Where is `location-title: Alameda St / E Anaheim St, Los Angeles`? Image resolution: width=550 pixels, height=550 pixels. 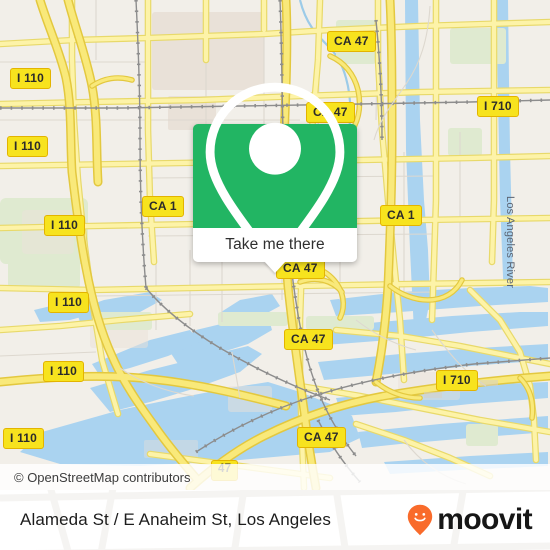
location-title: Alameda St / E Anaheim St, Los Angeles is located at coordinates (175, 519).